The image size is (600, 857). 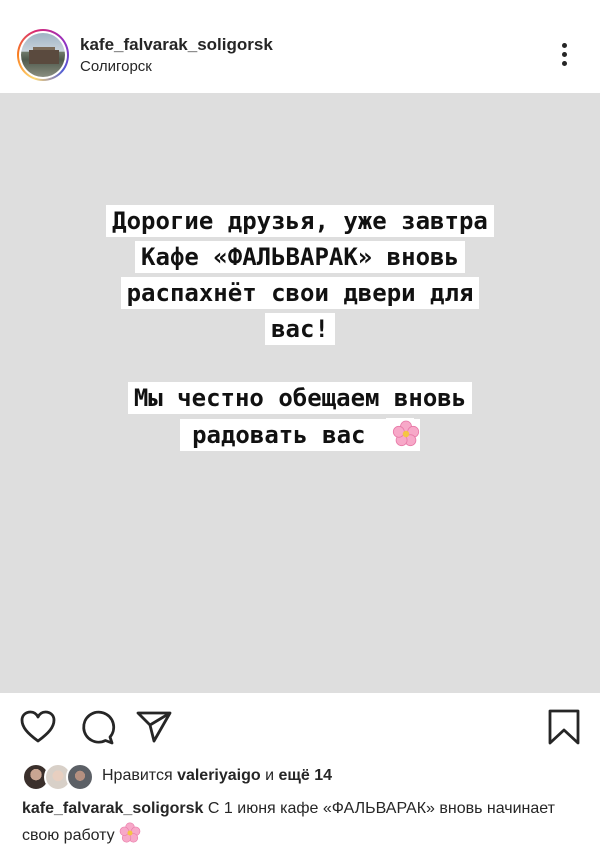 I want to click on username-link: kafe_falvarak_soligorsk, so click(x=176, y=45).